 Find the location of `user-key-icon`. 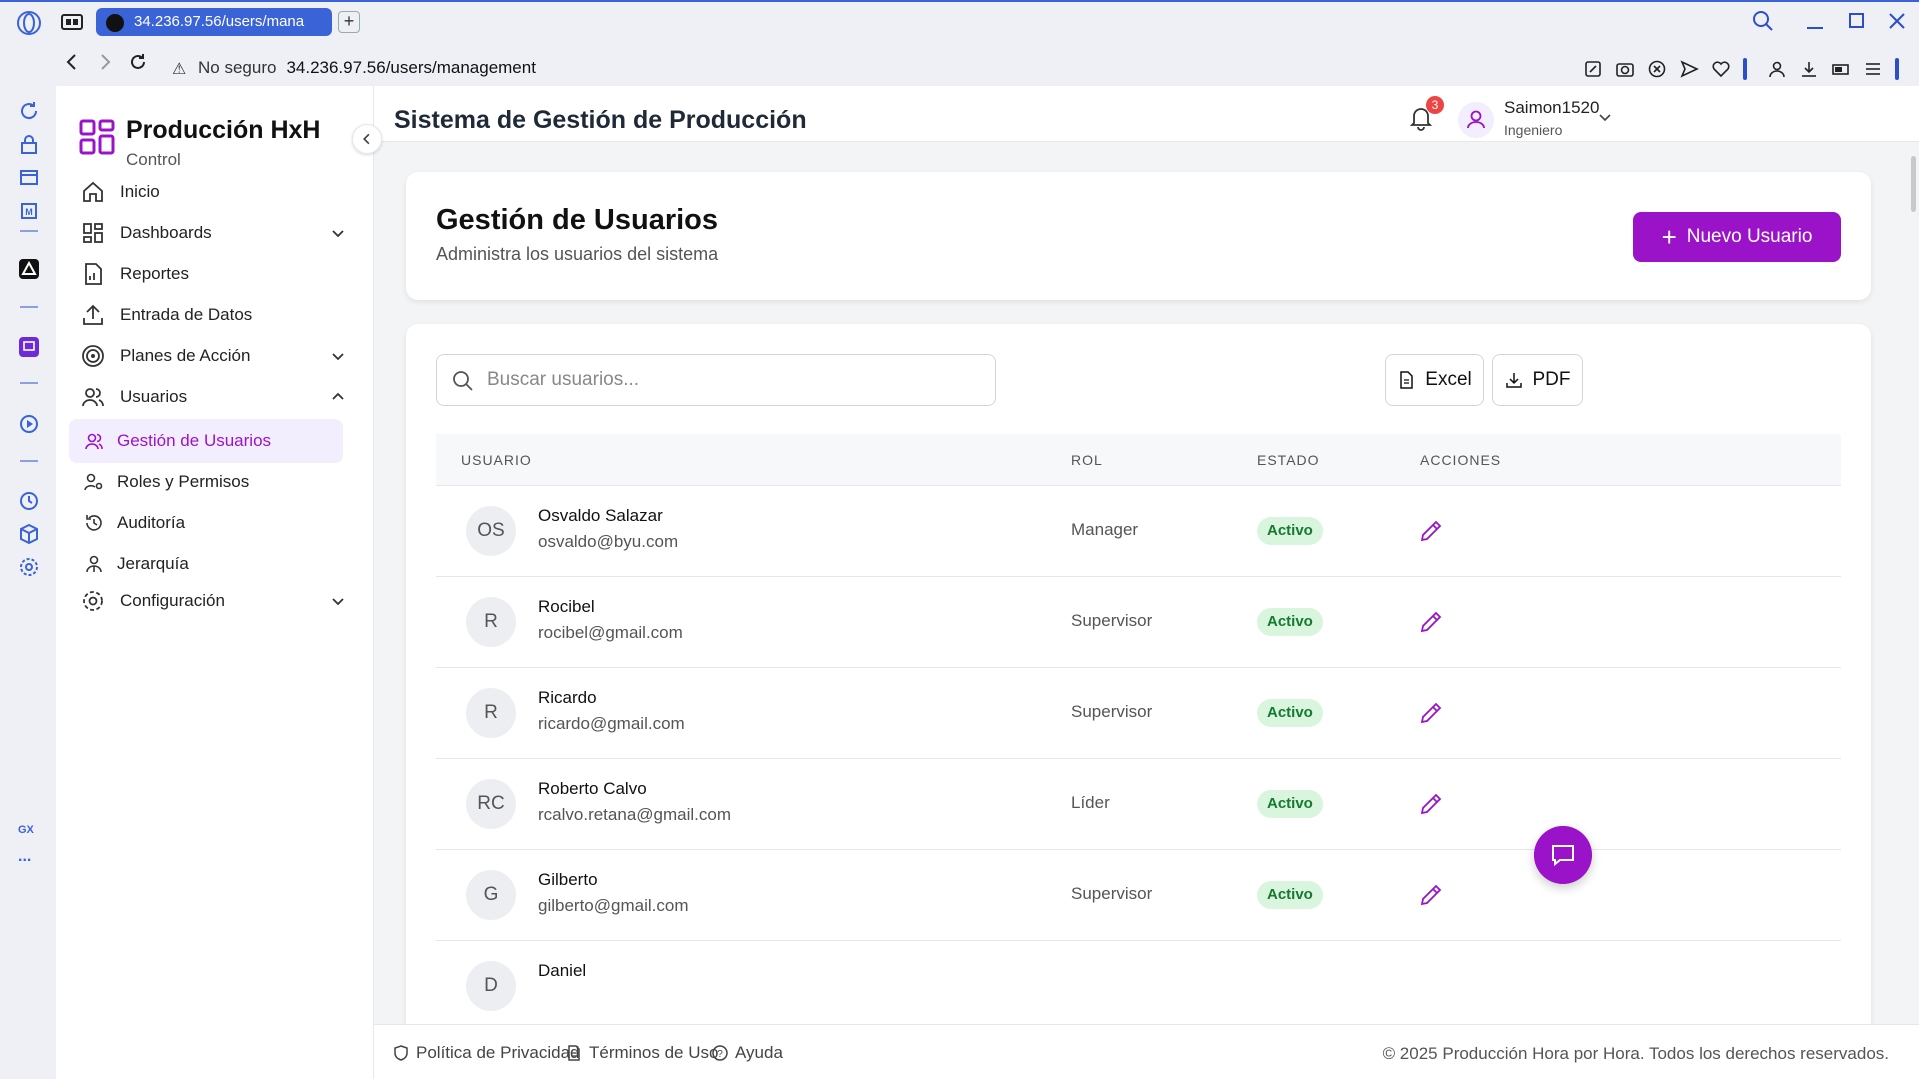

user-key-icon is located at coordinates (93, 482).